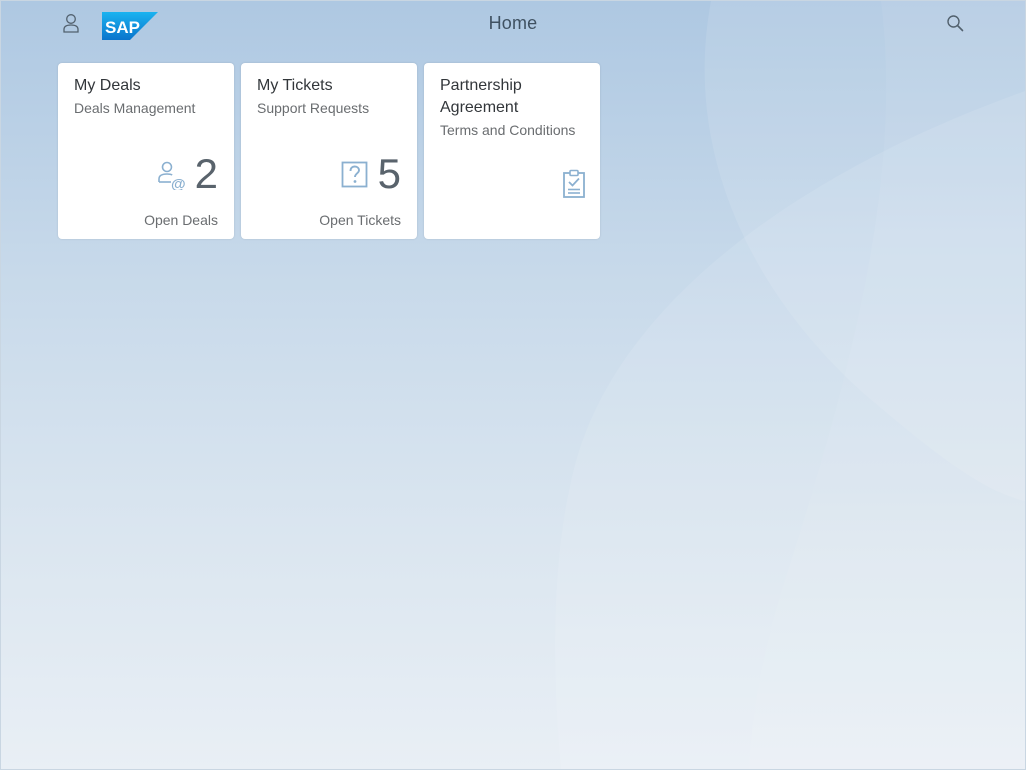 This screenshot has height=770, width=1026. I want to click on kpi-value: 5, so click(389, 173).